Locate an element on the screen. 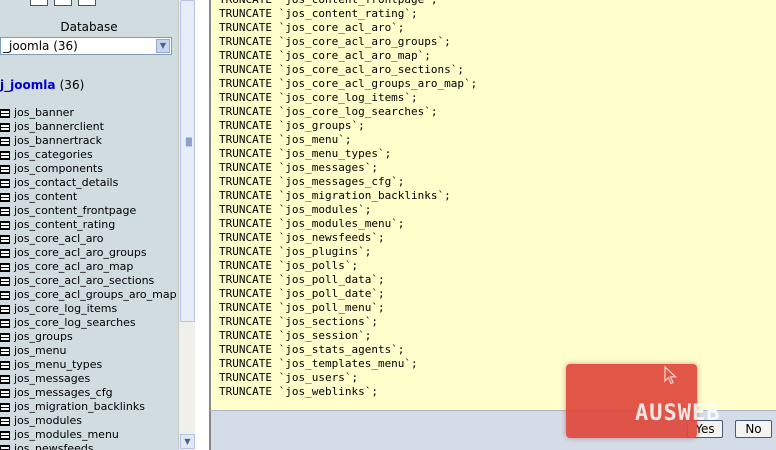 The width and height of the screenshot is (776, 450). chevron-down-icon: ▼ is located at coordinates (163, 46).